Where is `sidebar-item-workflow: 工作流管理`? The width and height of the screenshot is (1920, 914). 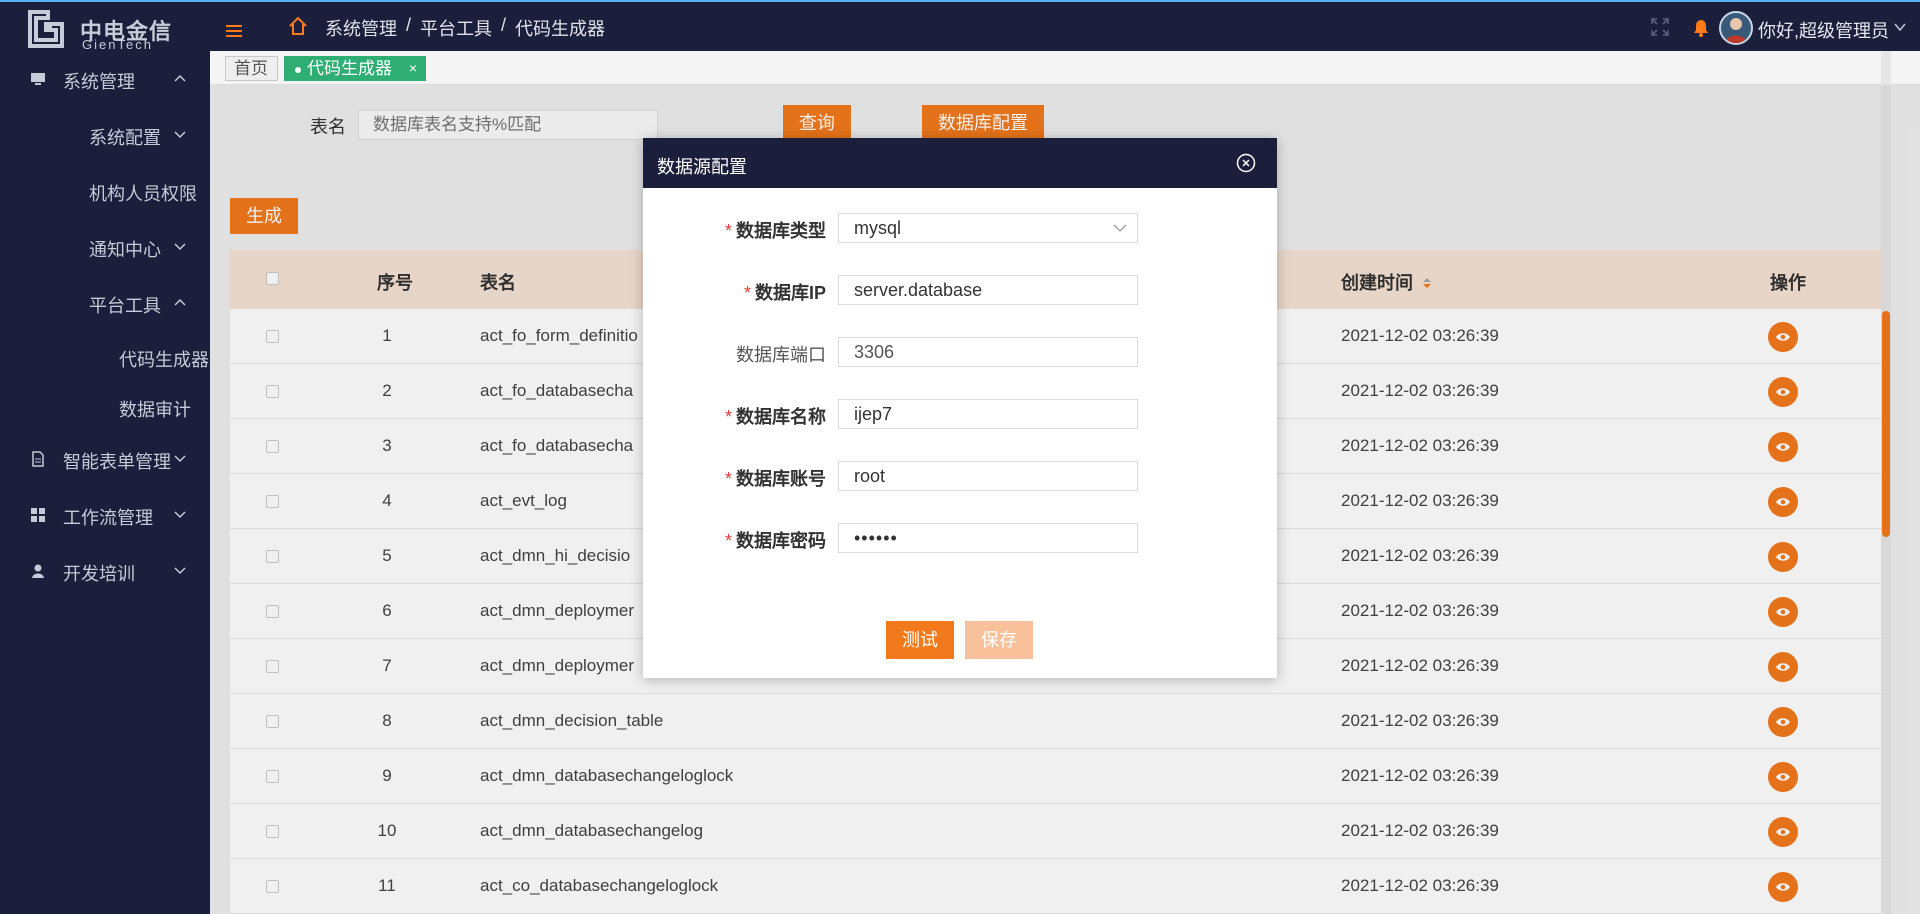
sidebar-item-workflow: 工作流管理 is located at coordinates (105, 515).